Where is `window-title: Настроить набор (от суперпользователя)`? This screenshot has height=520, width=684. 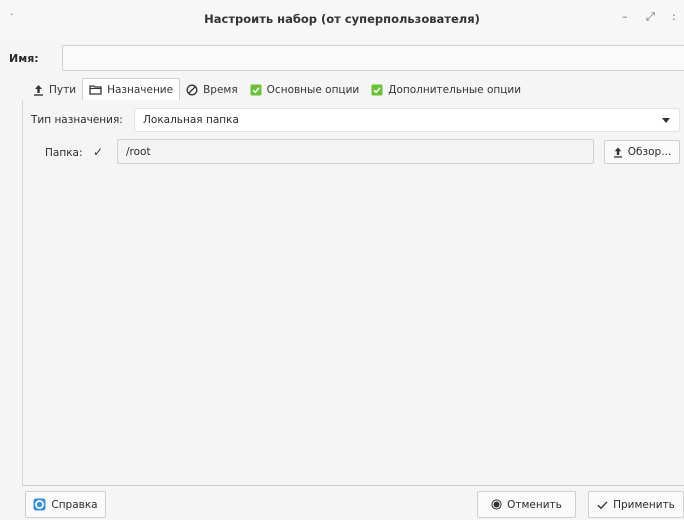
window-title: Настроить набор (от суперпользователя) is located at coordinates (342, 19).